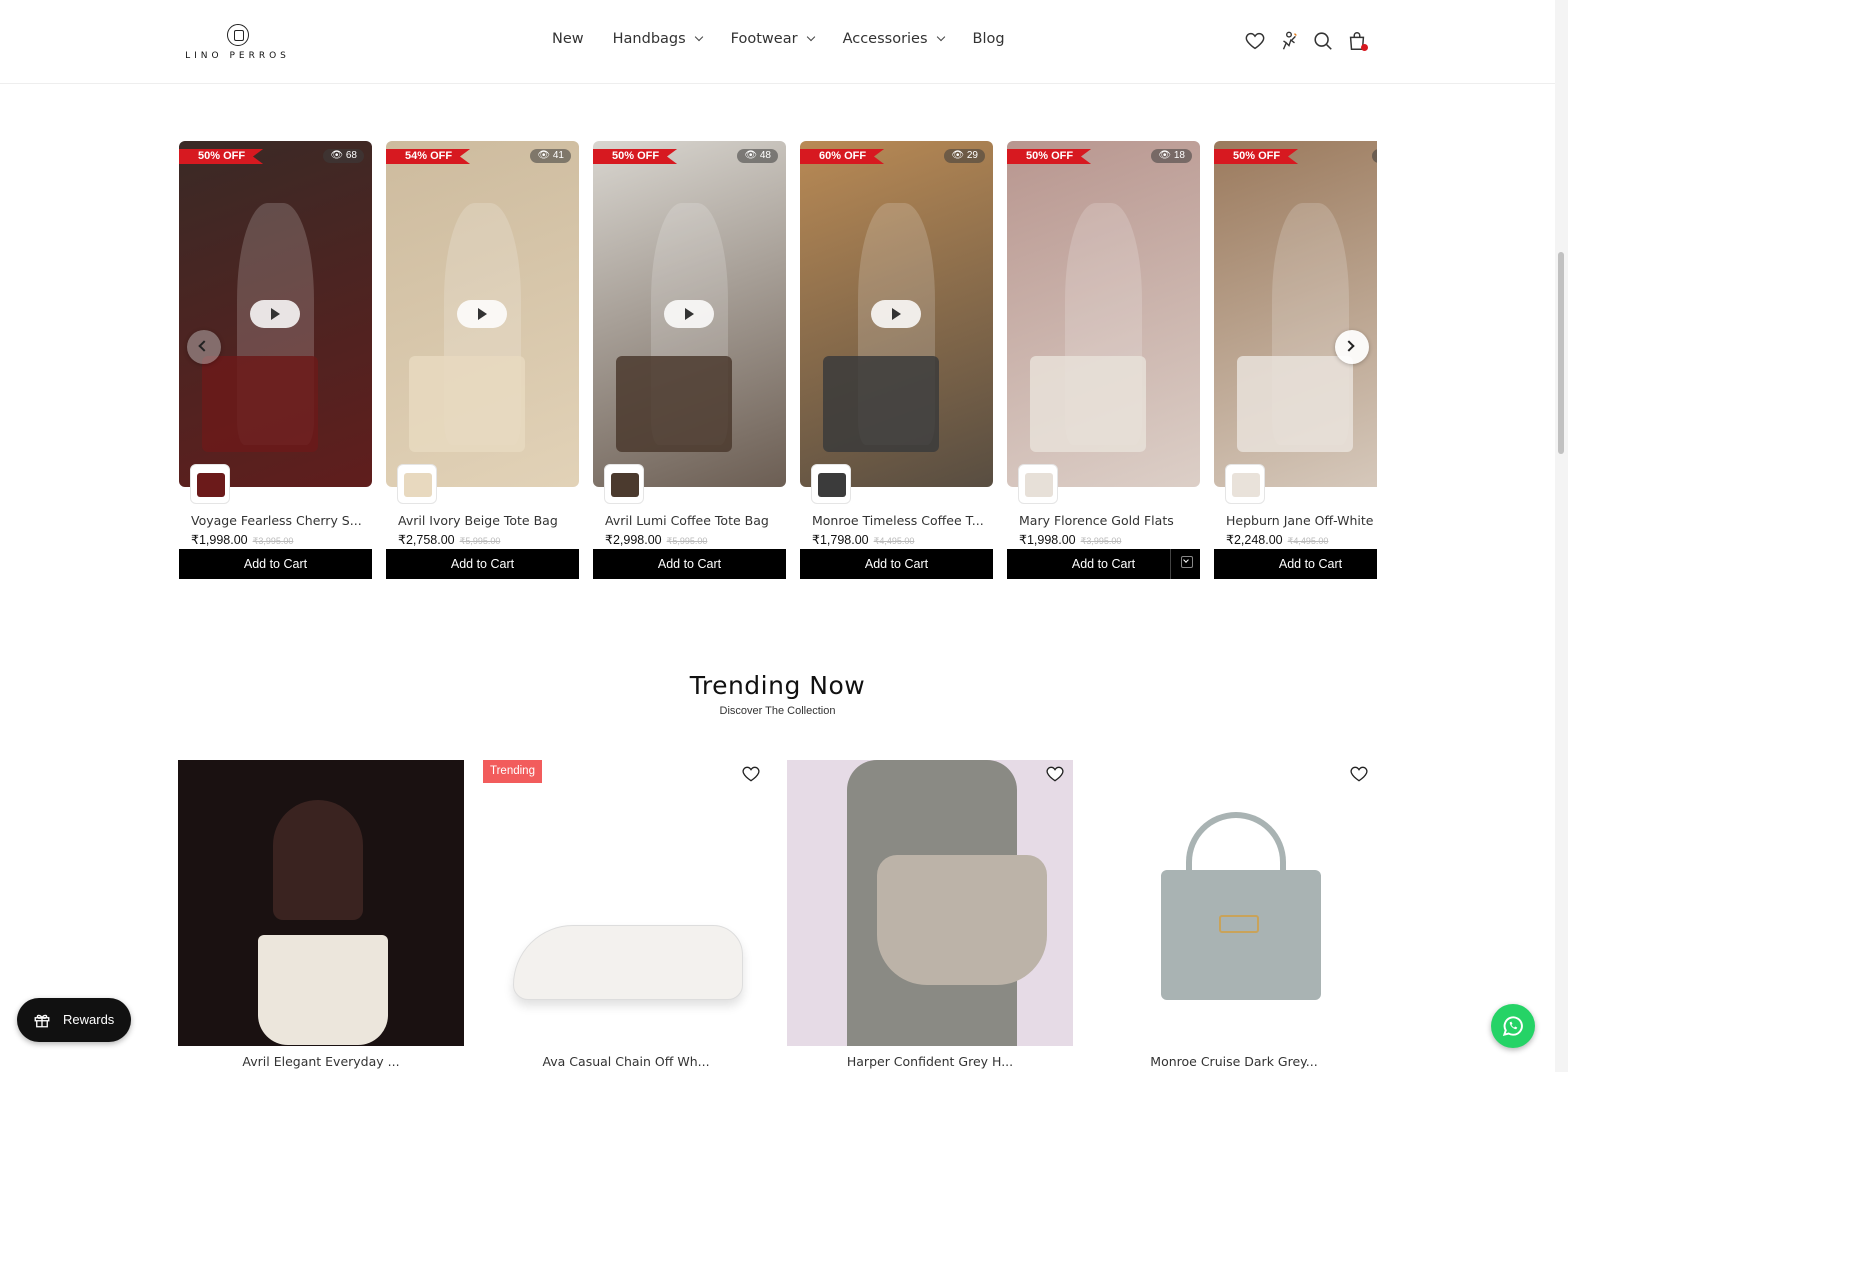 This screenshot has height=1270, width=1857. I want to click on logo-mark, so click(237, 35).